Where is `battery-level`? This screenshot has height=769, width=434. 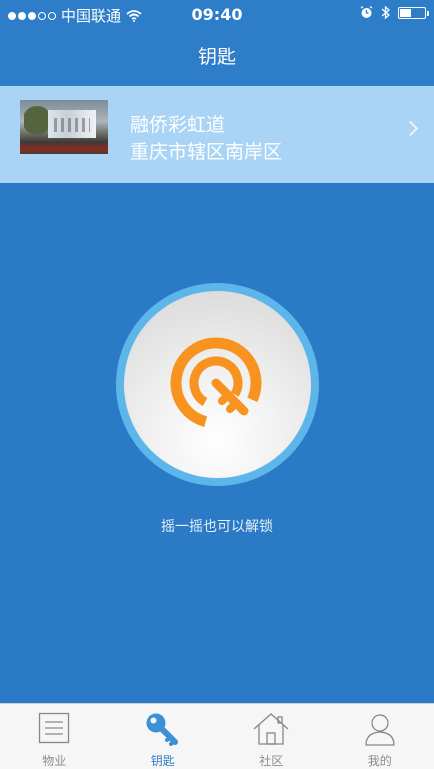
battery-level is located at coordinates (405, 12).